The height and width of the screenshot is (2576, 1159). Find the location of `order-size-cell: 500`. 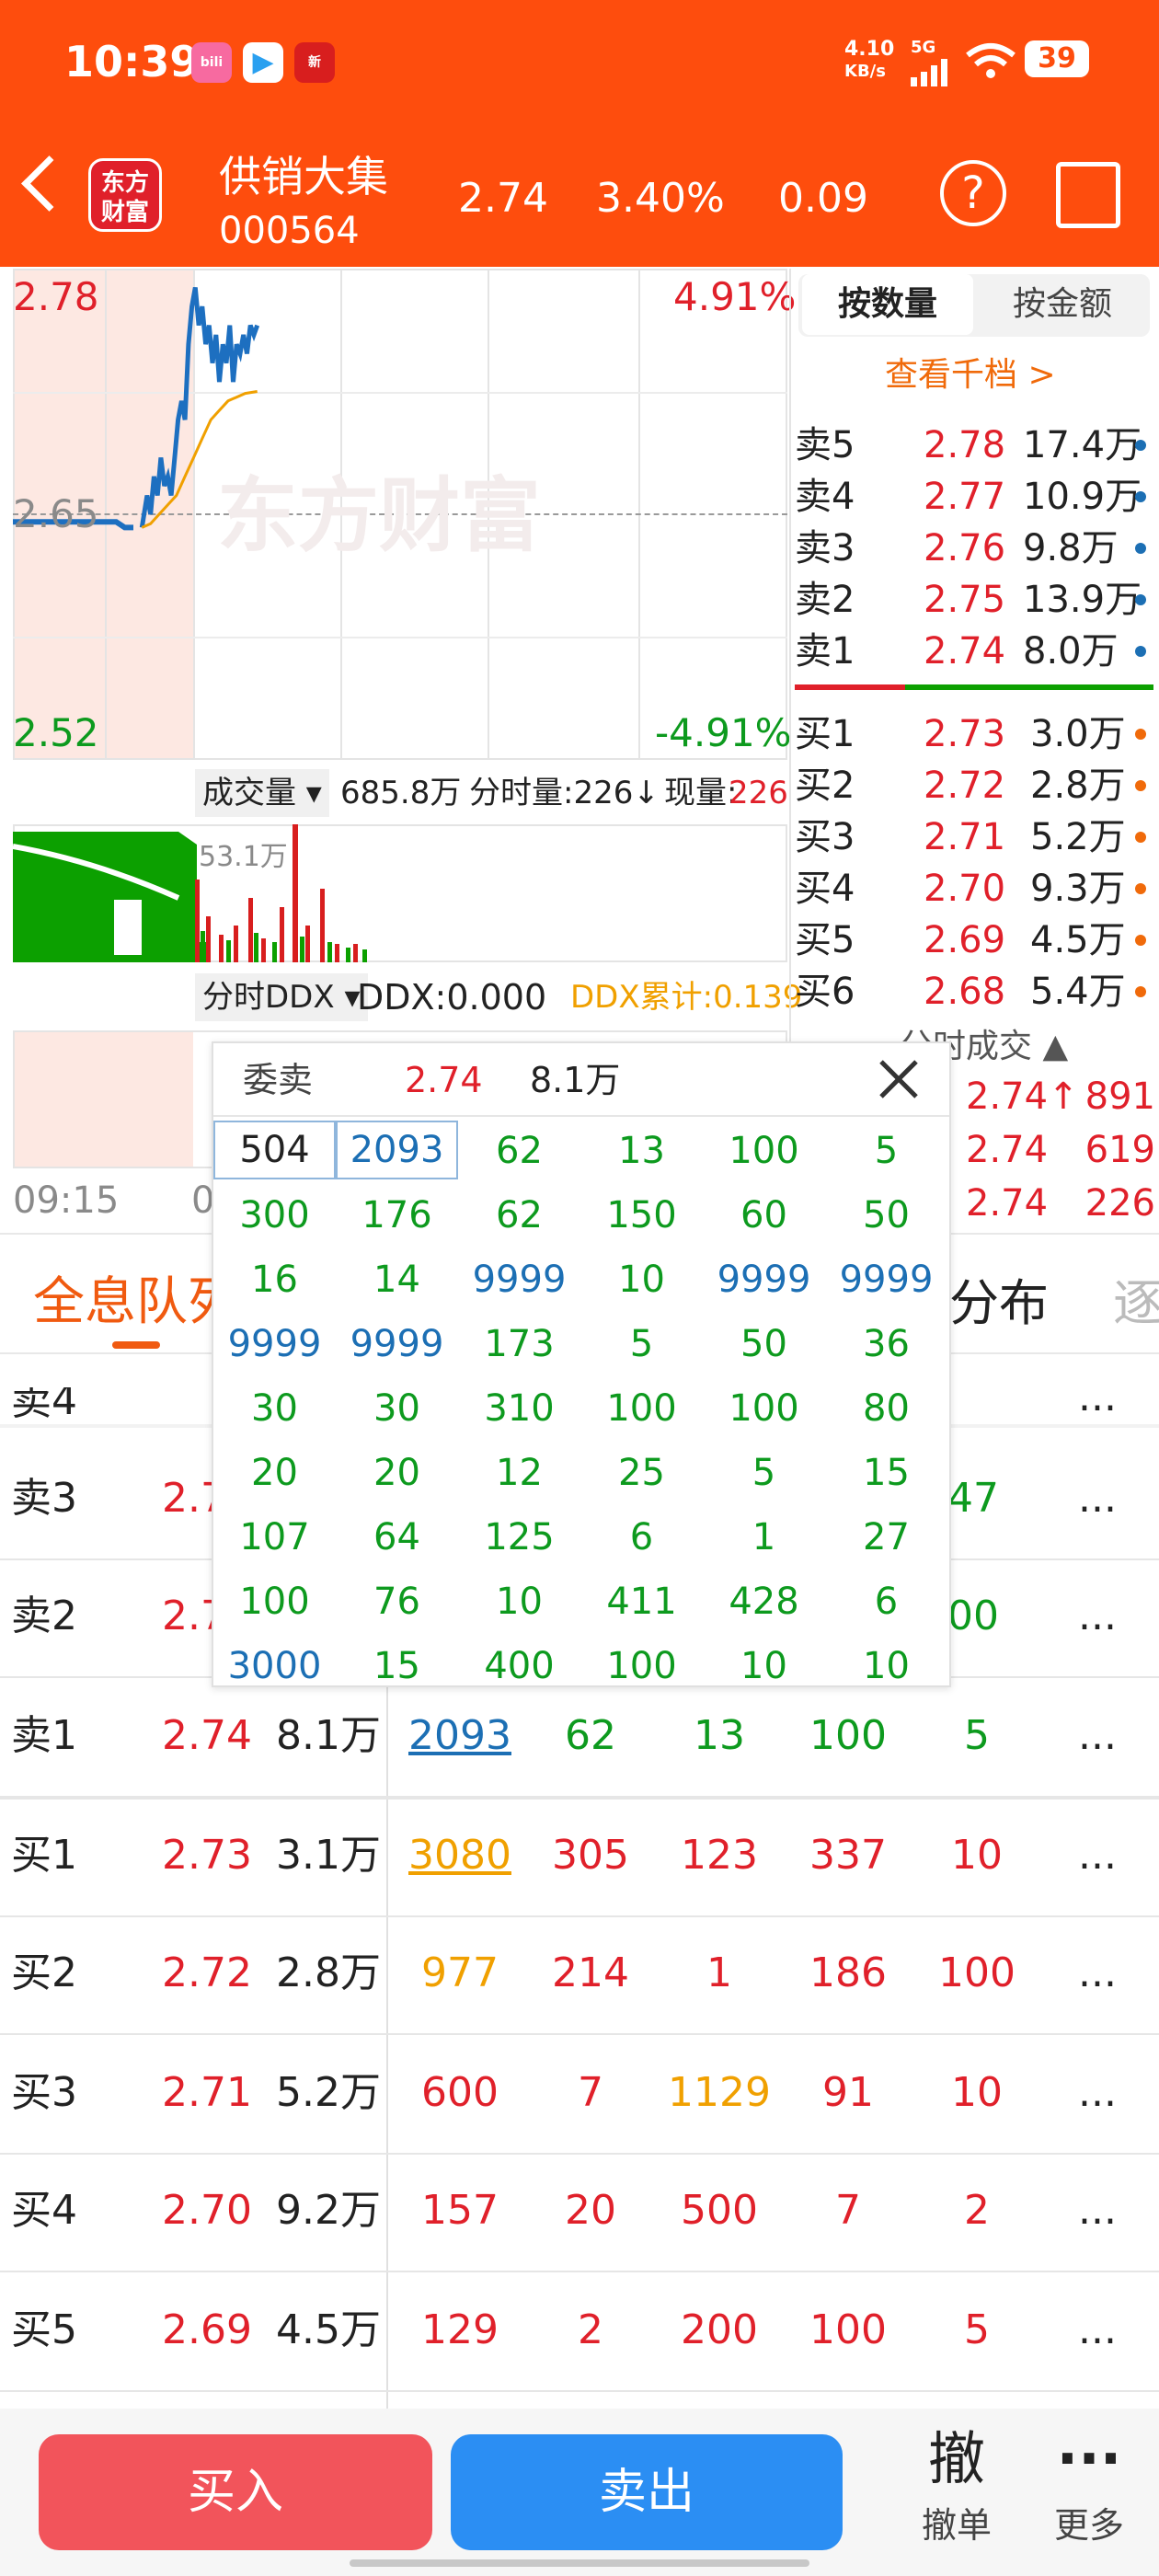

order-size-cell: 500 is located at coordinates (719, 2211).